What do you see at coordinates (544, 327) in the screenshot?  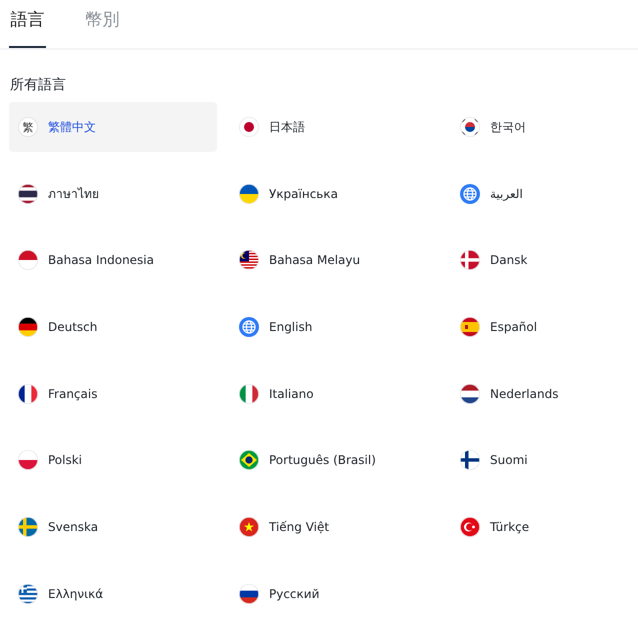 I see `language-option: Español` at bounding box center [544, 327].